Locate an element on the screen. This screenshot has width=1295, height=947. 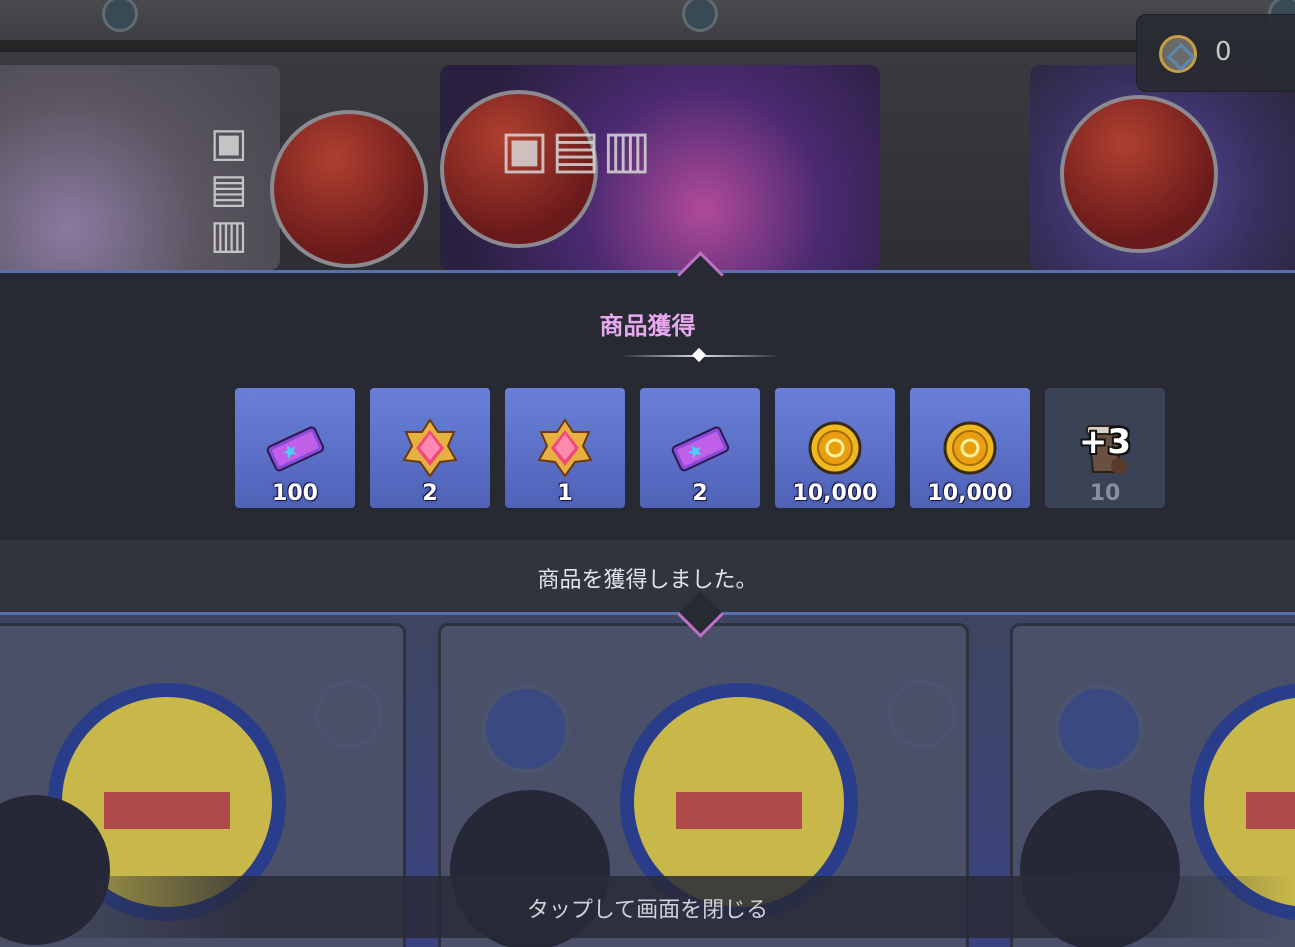
tap-to-close: タップして画面を閉じる is located at coordinates (647, 907).